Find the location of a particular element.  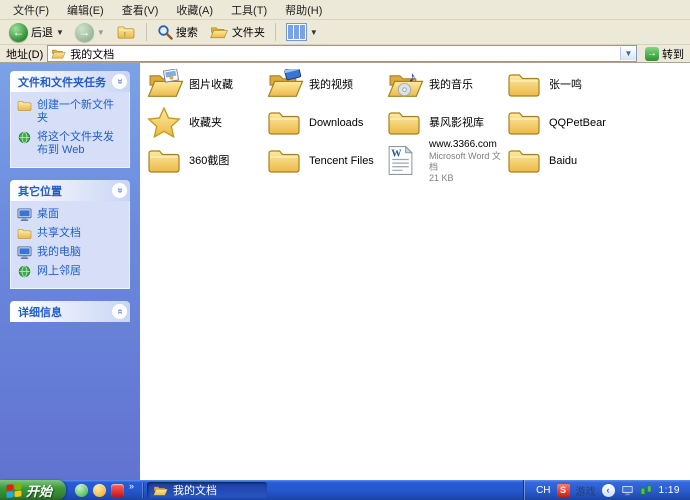

word-document-icon is located at coordinates (400, 160).